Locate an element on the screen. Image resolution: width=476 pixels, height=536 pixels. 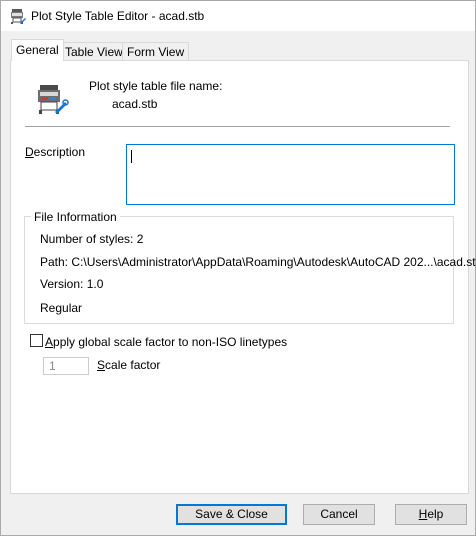
cancel-button: Cancel is located at coordinates (339, 514).